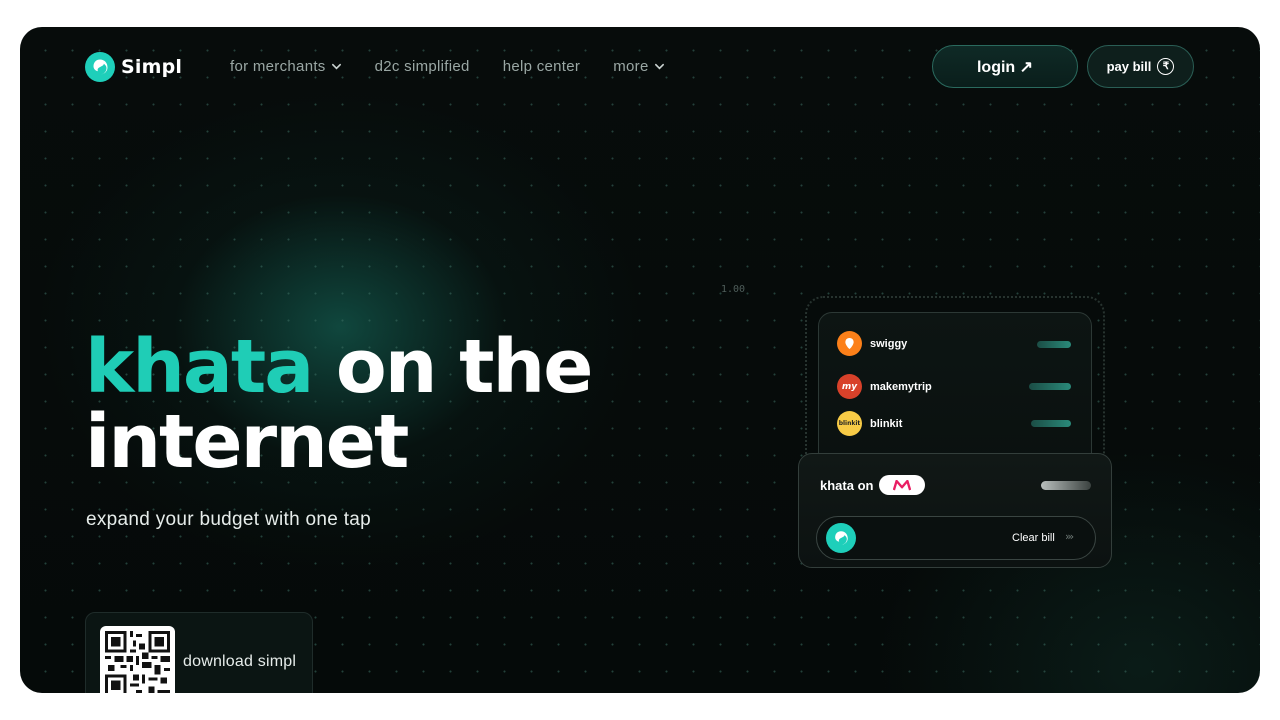  Describe the element at coordinates (901, 386) in the screenshot. I see `merchant-name: makemytrip` at that location.